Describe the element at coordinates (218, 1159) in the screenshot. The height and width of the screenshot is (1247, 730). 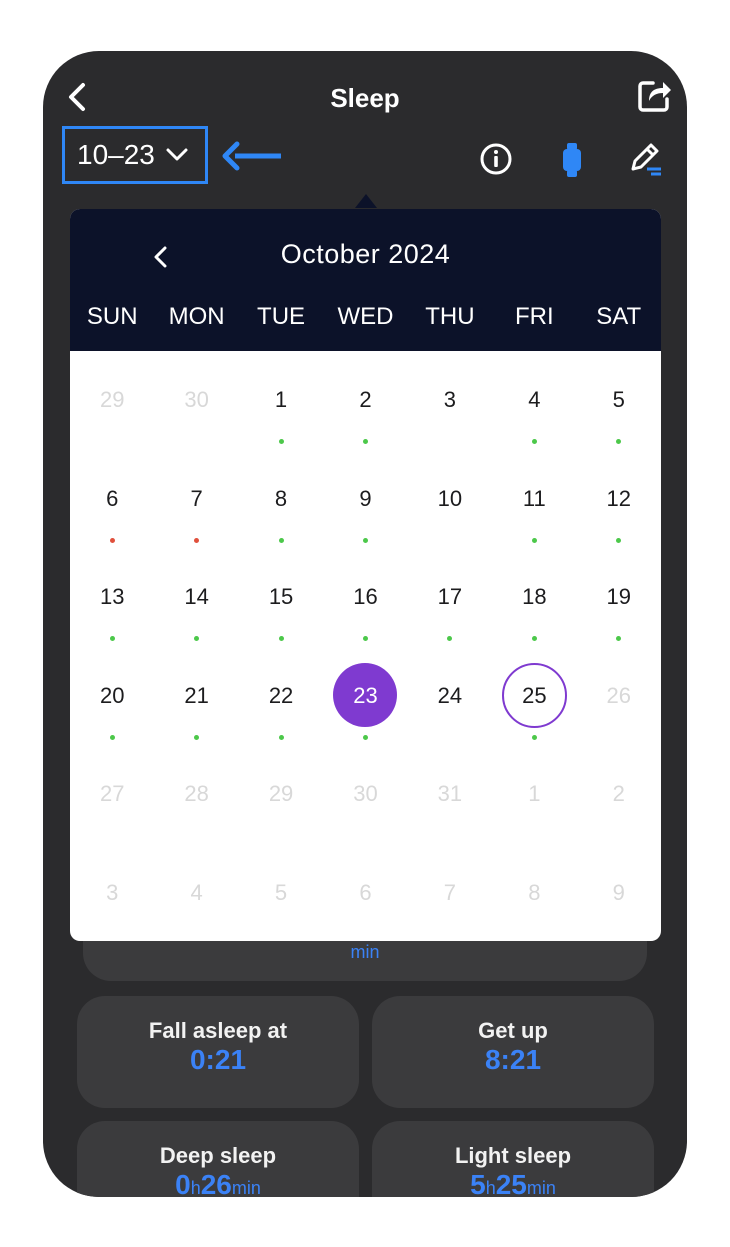
I see `deep-sleep-card: Deep sleep 0h26min` at that location.